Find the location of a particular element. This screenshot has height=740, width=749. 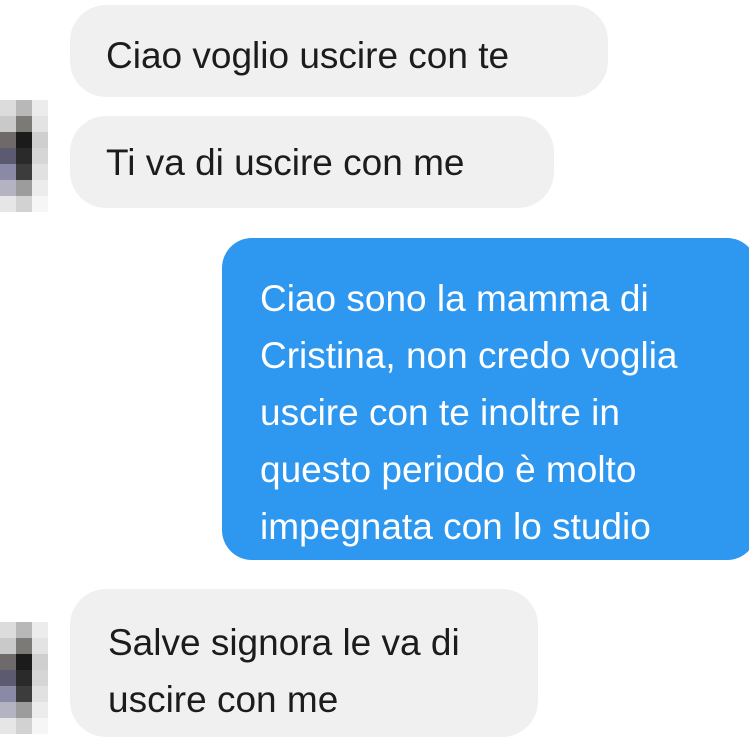

incoming-message-bubble: Salve signora le va di uscire con me is located at coordinates (304, 663).